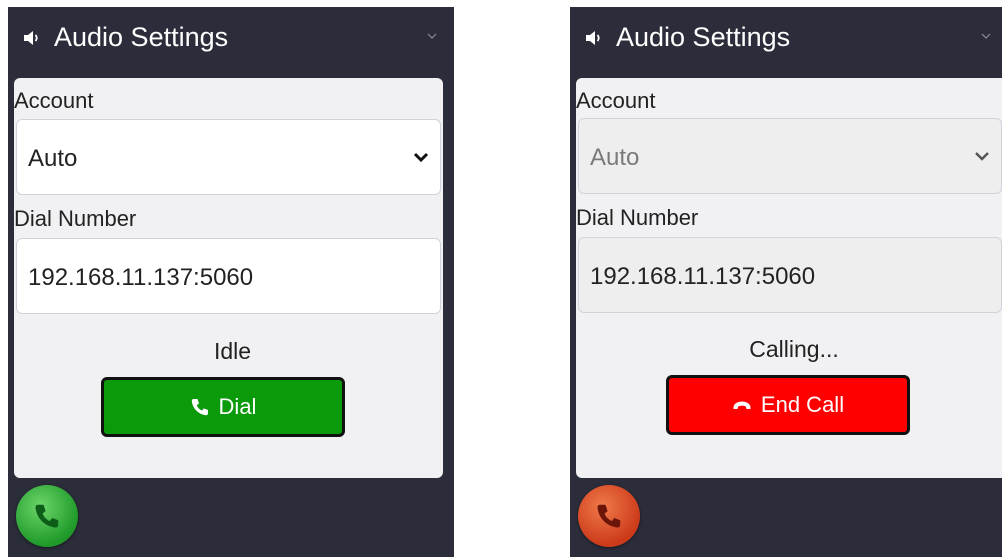  What do you see at coordinates (232, 351) in the screenshot?
I see `call-status: Idle` at bounding box center [232, 351].